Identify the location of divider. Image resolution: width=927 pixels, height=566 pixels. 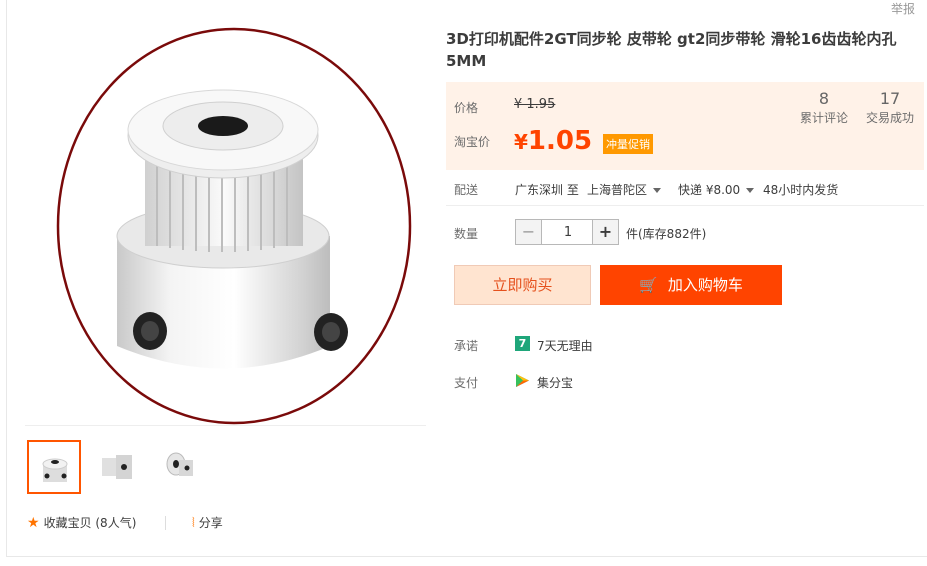
(685, 205).